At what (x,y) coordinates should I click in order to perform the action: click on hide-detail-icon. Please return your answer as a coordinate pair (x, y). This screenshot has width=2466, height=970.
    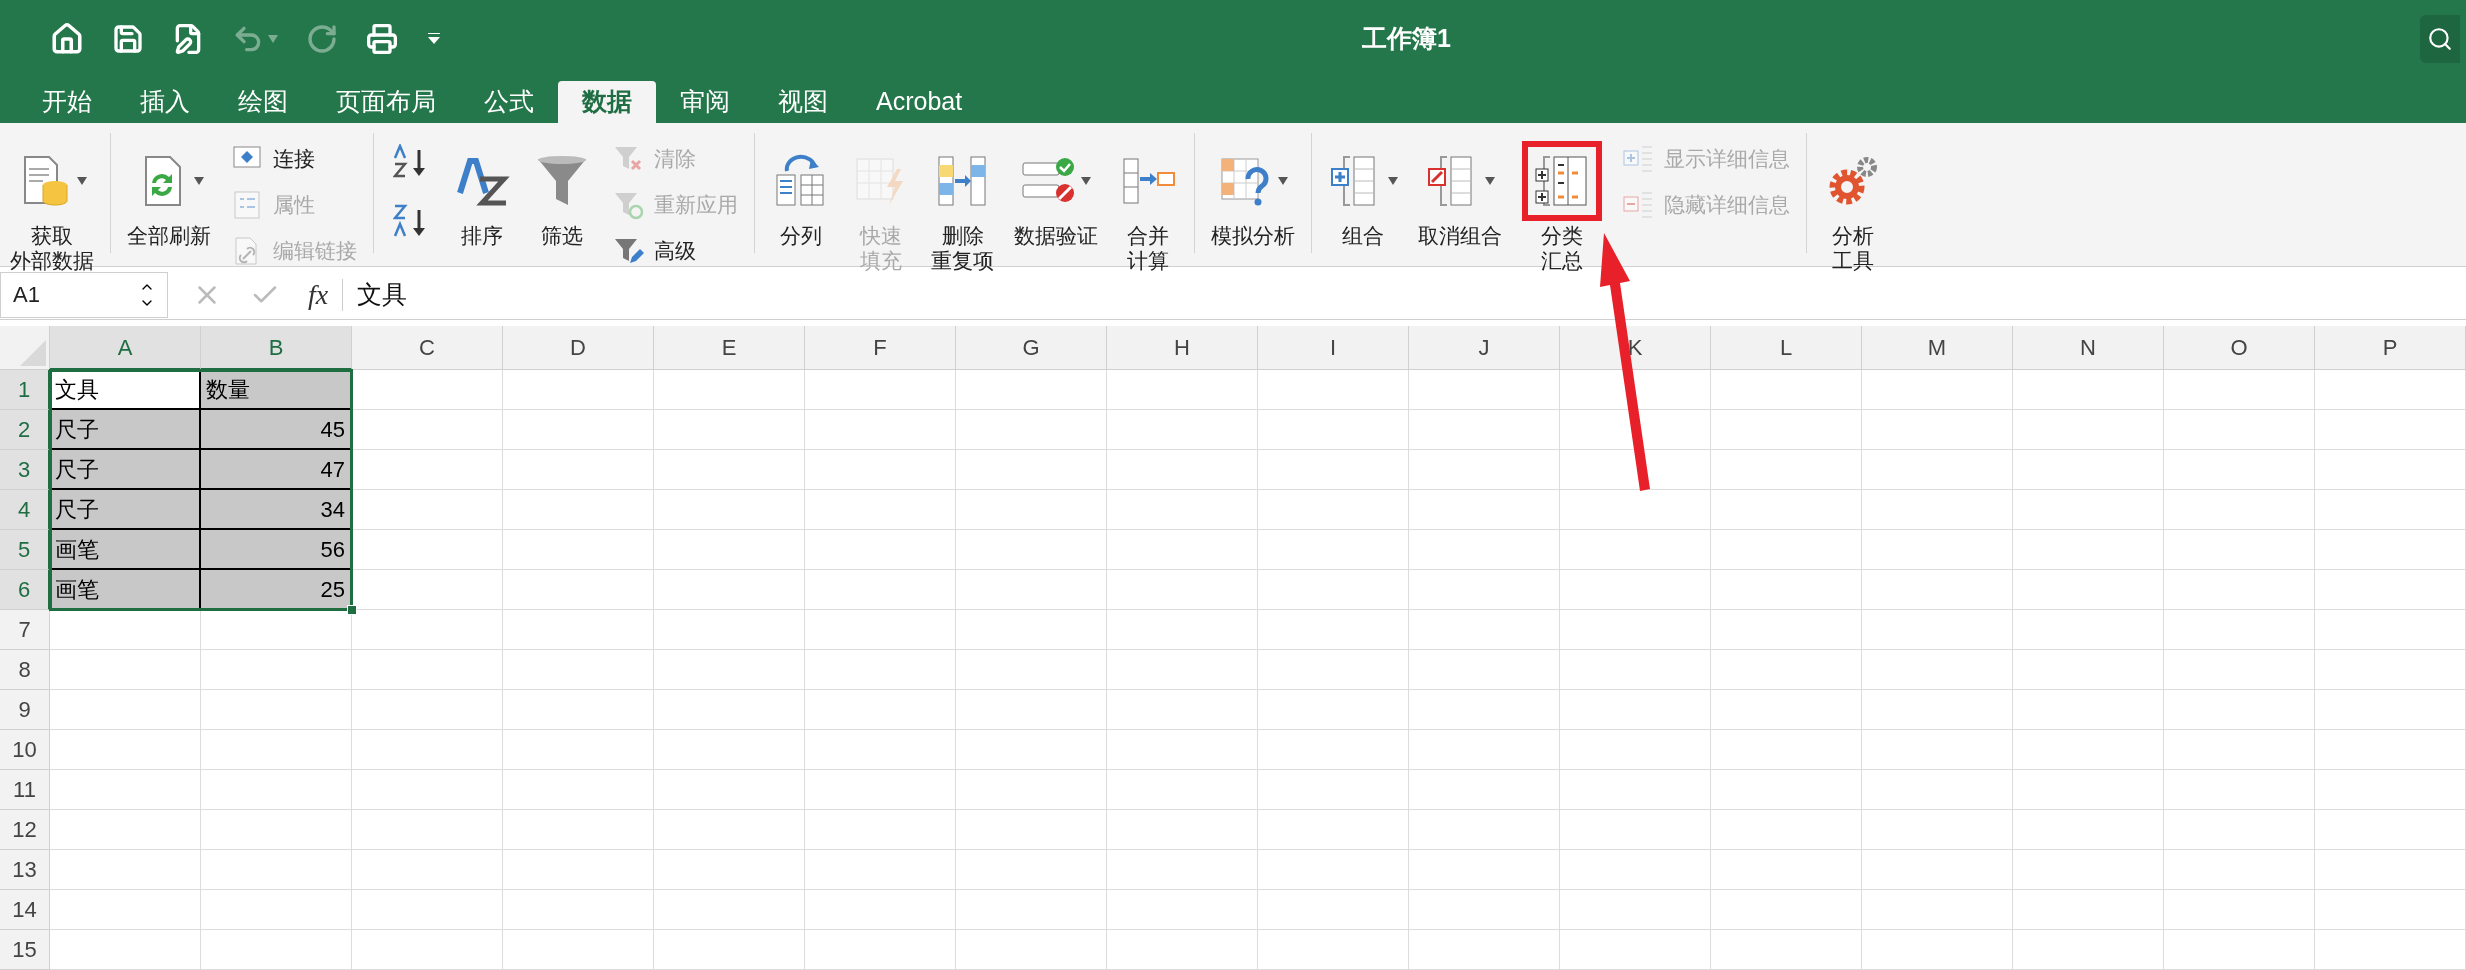
    Looking at the image, I should click on (1638, 205).